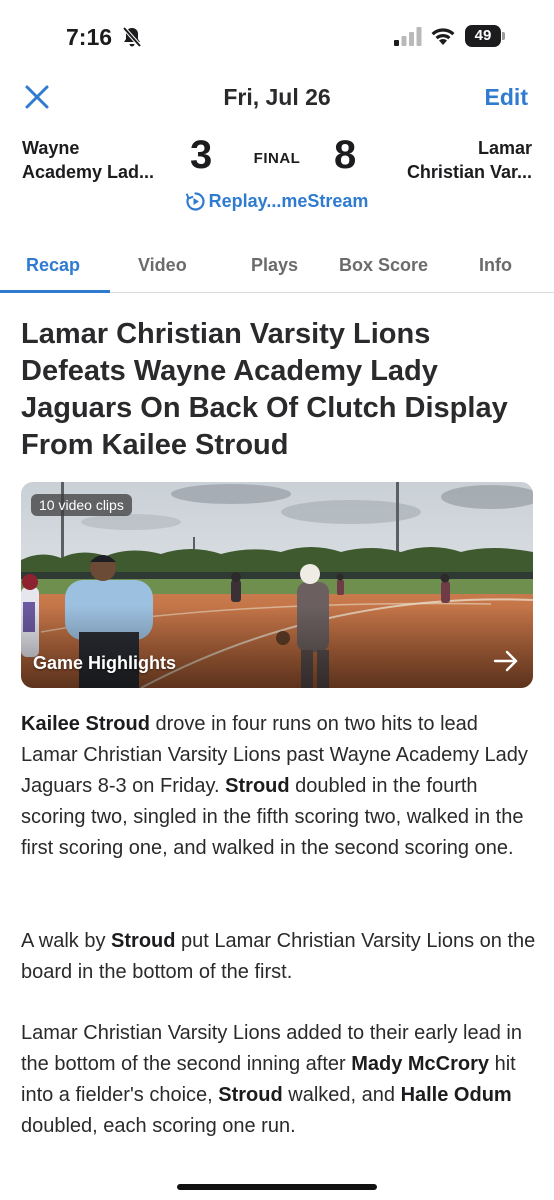  Describe the element at coordinates (506, 97) in the screenshot. I see `edit-button: Edit` at that location.